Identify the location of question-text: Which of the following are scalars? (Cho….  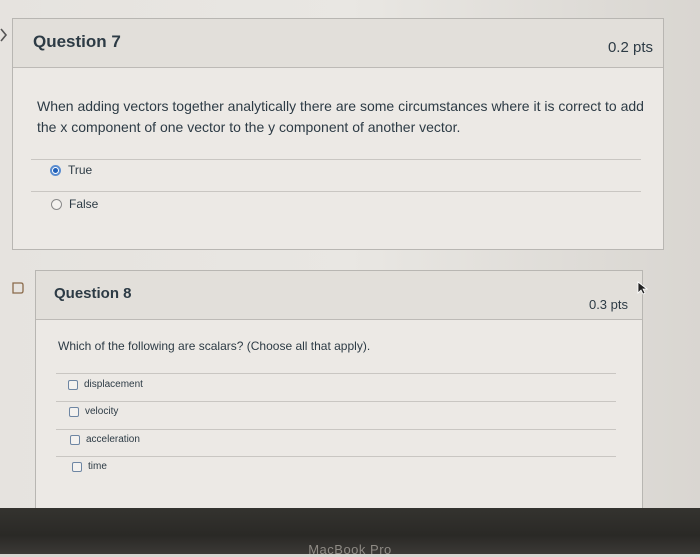
(214, 346).